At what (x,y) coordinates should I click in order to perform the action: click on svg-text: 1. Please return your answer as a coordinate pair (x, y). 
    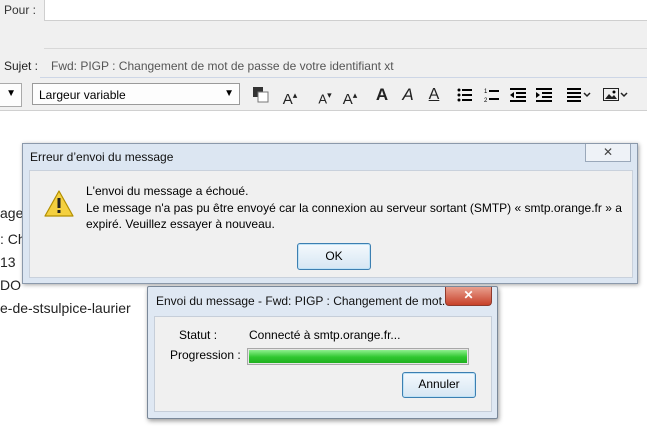
    Looking at the image, I should click on (486, 92).